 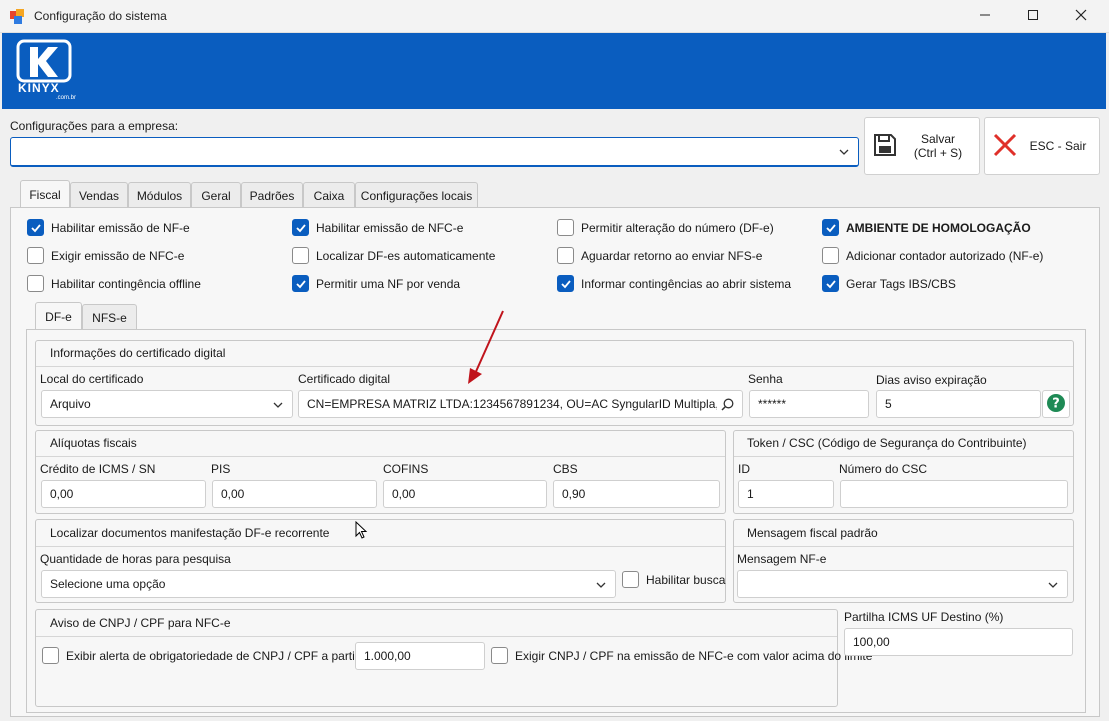 I want to click on exit-button: ESC - Sair, so click(x=1042, y=146).